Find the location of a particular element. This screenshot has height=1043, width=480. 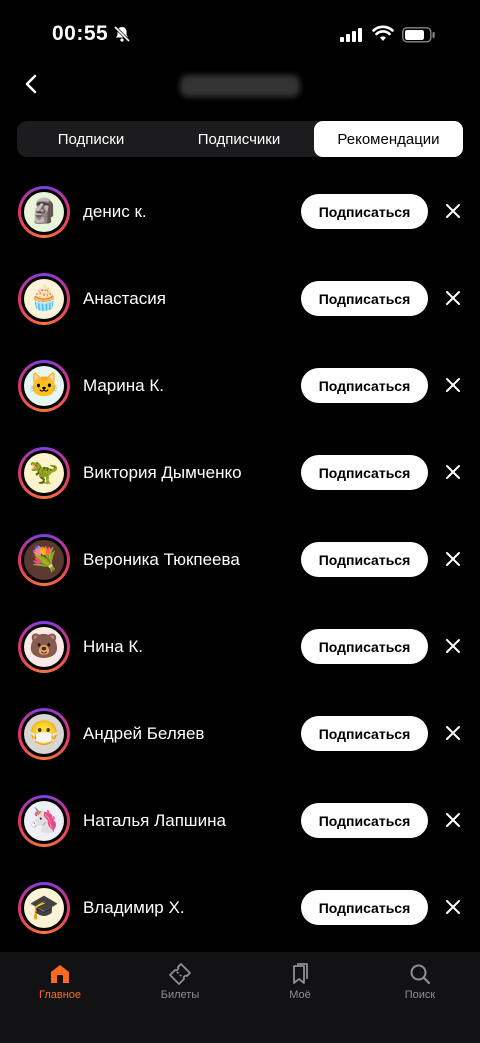

user-name: Наталья Лапшина is located at coordinates (154, 821).